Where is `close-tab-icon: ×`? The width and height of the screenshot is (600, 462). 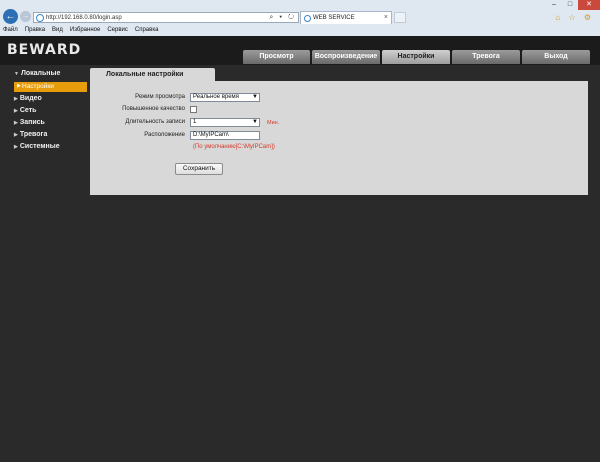
close-tab-icon: × is located at coordinates (386, 17).